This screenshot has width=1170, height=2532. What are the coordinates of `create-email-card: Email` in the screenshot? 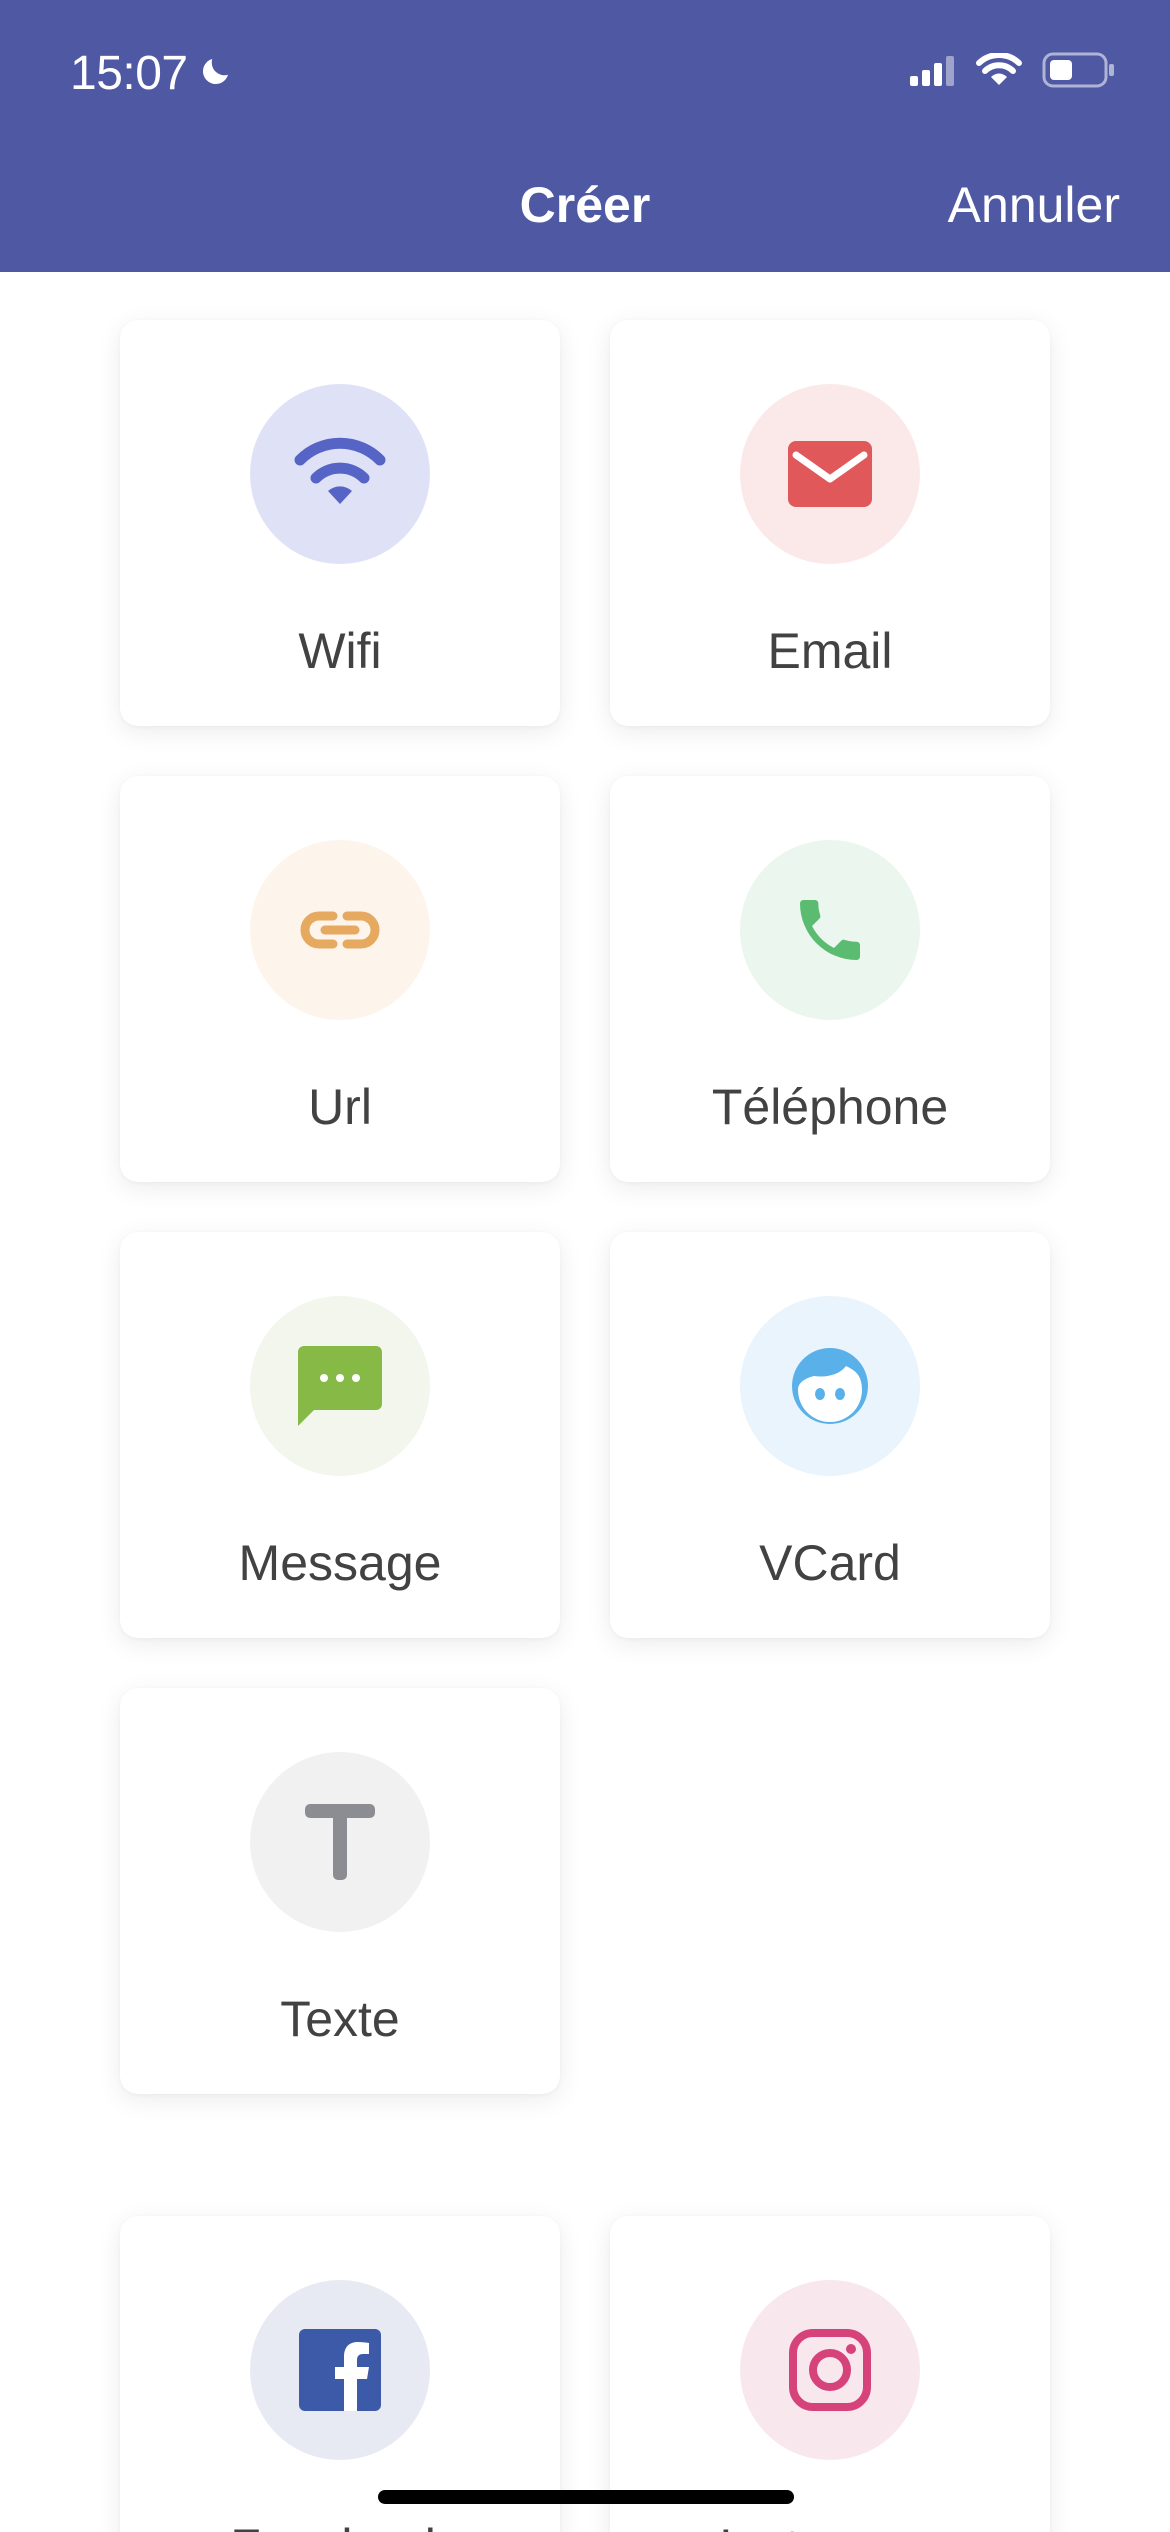 It's located at (830, 523).